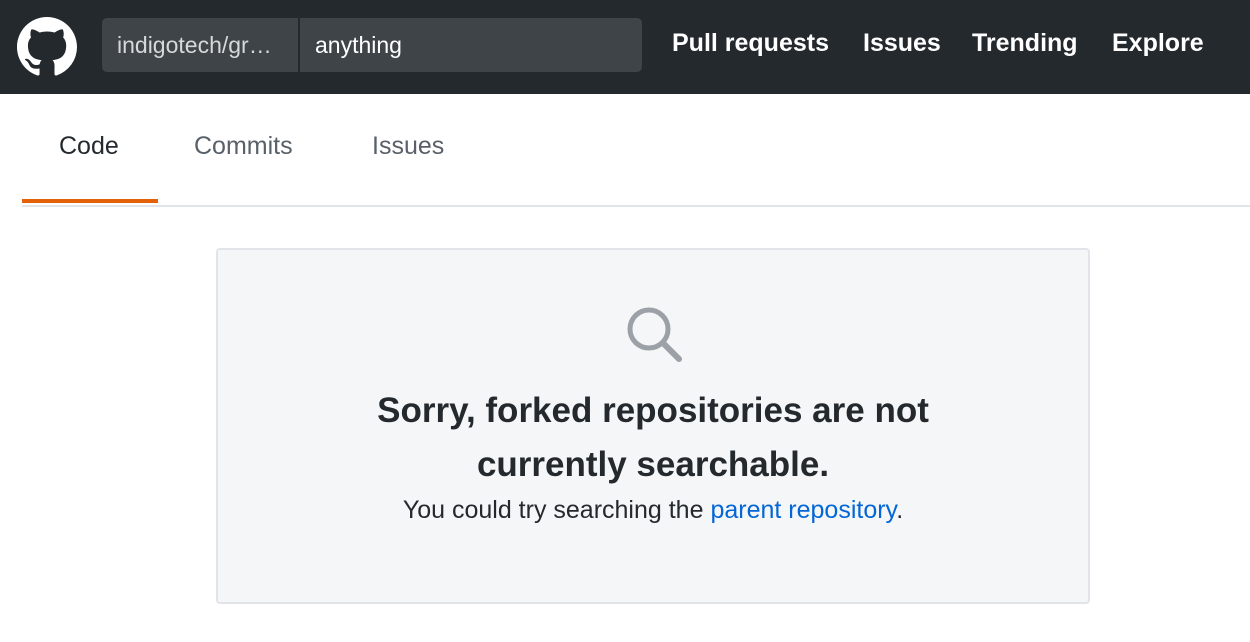 The width and height of the screenshot is (1250, 642). Describe the element at coordinates (653, 410) in the screenshot. I see `blankslate-title-line-1: Sorry, forked repositories are not` at that location.